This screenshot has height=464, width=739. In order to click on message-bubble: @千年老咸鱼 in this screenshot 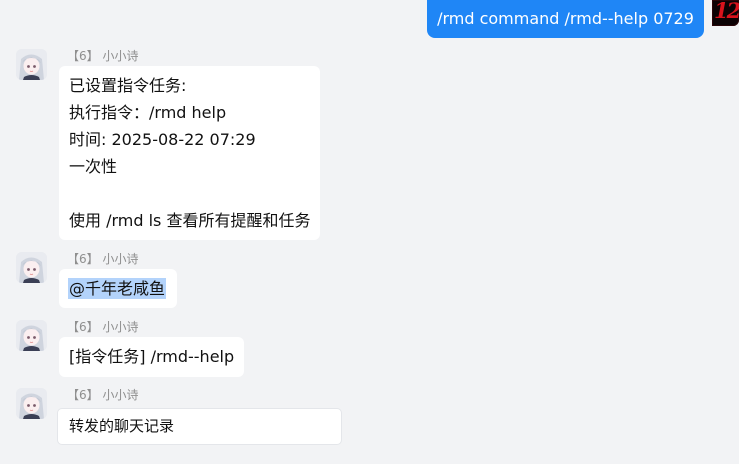, I will do `click(118, 288)`.